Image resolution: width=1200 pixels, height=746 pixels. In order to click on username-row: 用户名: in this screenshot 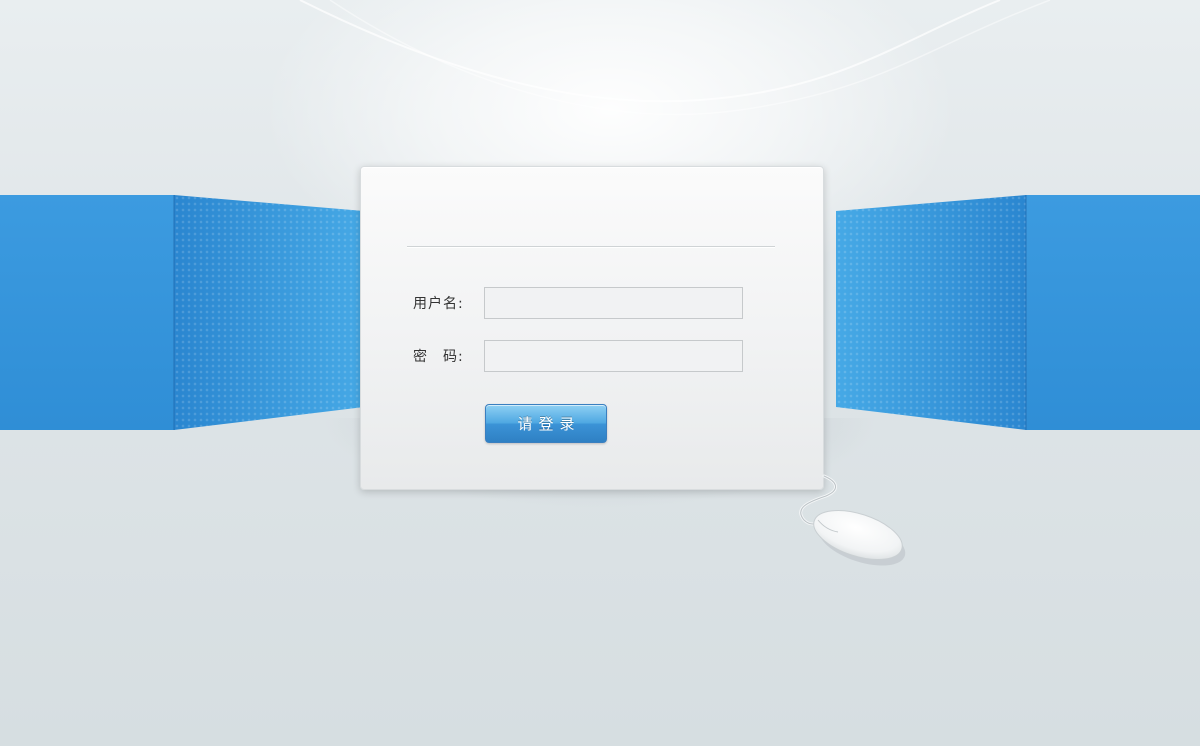, I will do `click(578, 303)`.